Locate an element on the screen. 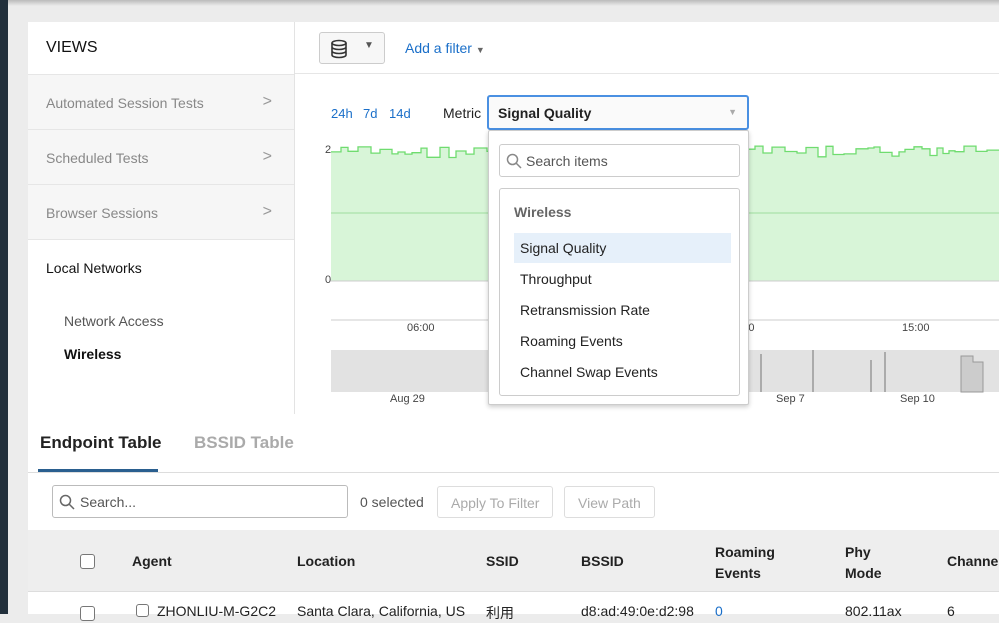 The height and width of the screenshot is (623, 999). option-retransmission-rate: Retransmission Rate is located at coordinates (622, 310).